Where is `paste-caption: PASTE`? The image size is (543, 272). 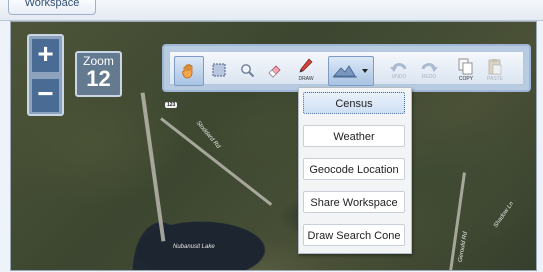 paste-caption: PASTE is located at coordinates (495, 79).